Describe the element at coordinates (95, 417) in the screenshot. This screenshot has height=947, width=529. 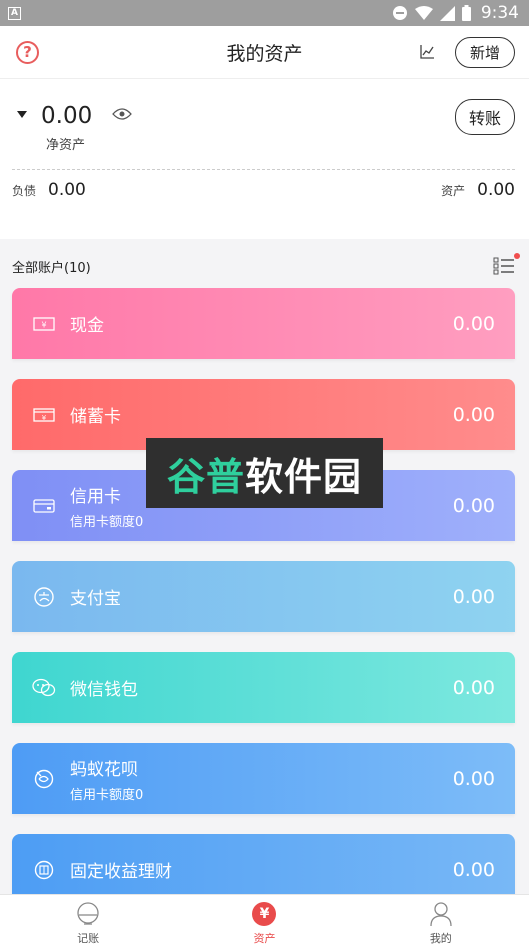
I see `account-name: 储蓄卡` at that location.